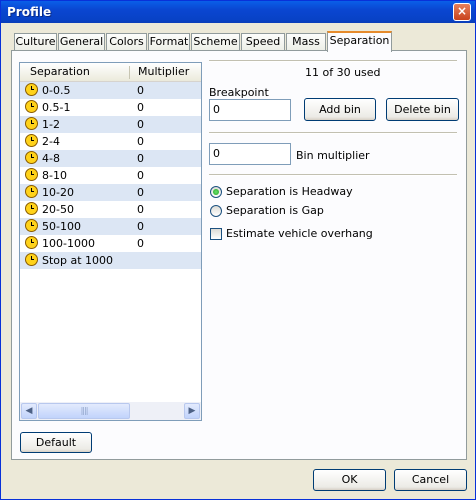  Describe the element at coordinates (54, 175) in the screenshot. I see `row-label: 8-10` at that location.